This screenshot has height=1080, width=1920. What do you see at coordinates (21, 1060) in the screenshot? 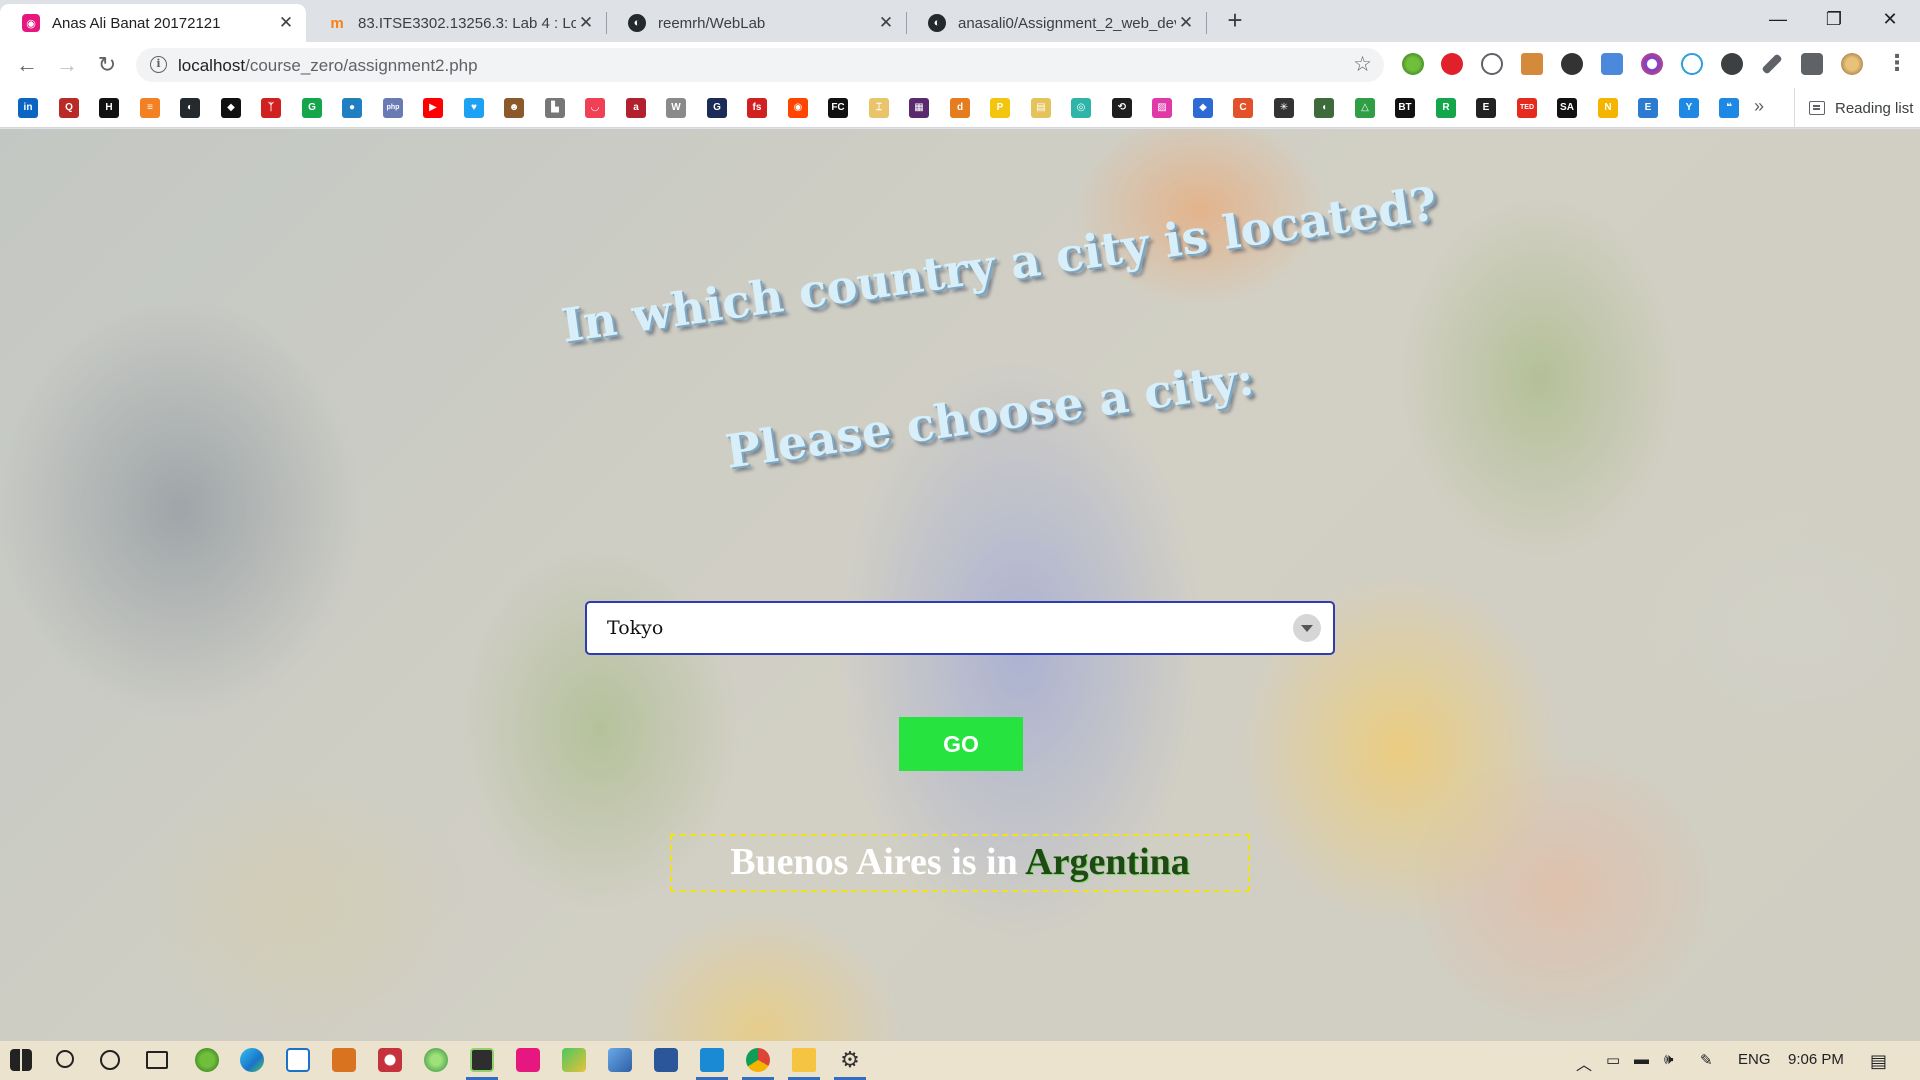
I see `windows-start-icon` at bounding box center [21, 1060].